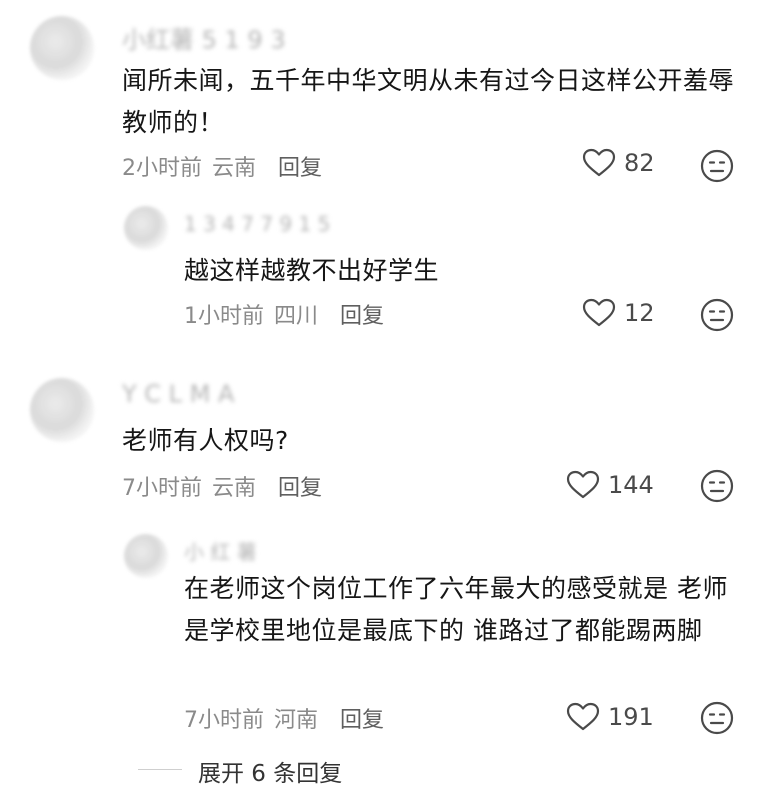  I want to click on like-button: 82, so click(618, 163).